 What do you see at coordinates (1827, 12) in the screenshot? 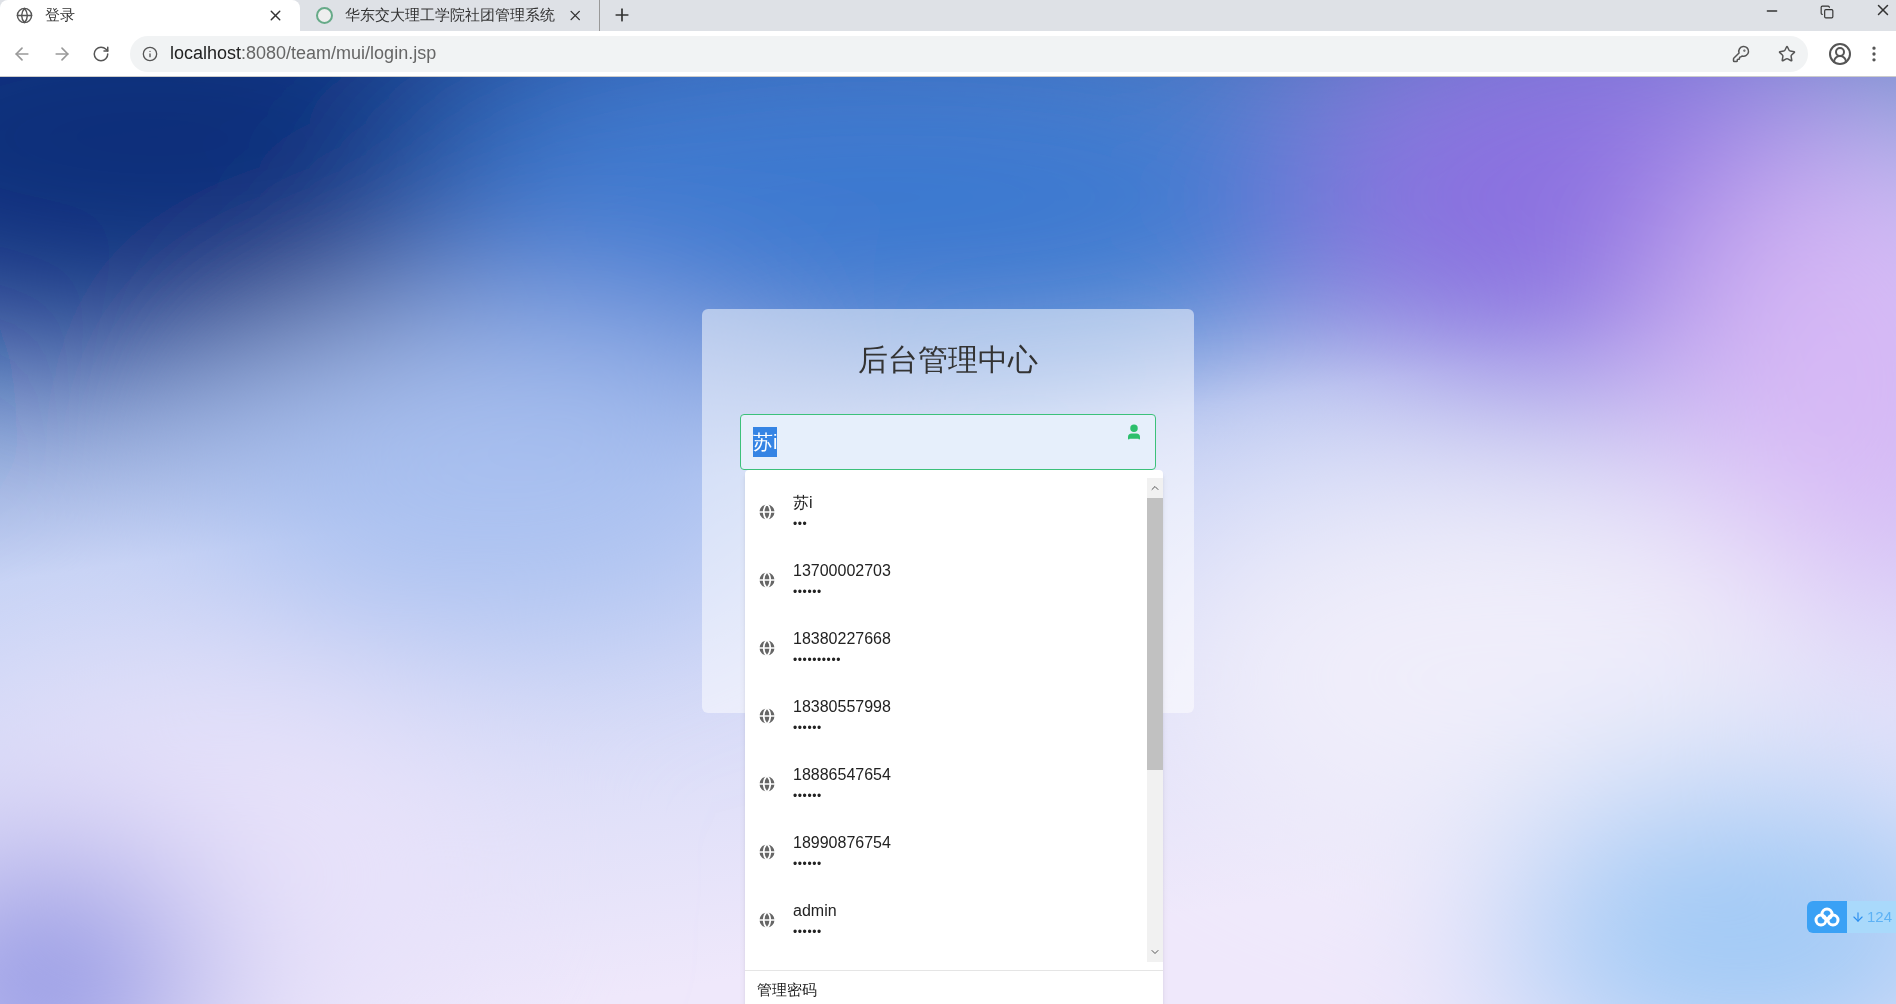
I see `restore-icon` at bounding box center [1827, 12].